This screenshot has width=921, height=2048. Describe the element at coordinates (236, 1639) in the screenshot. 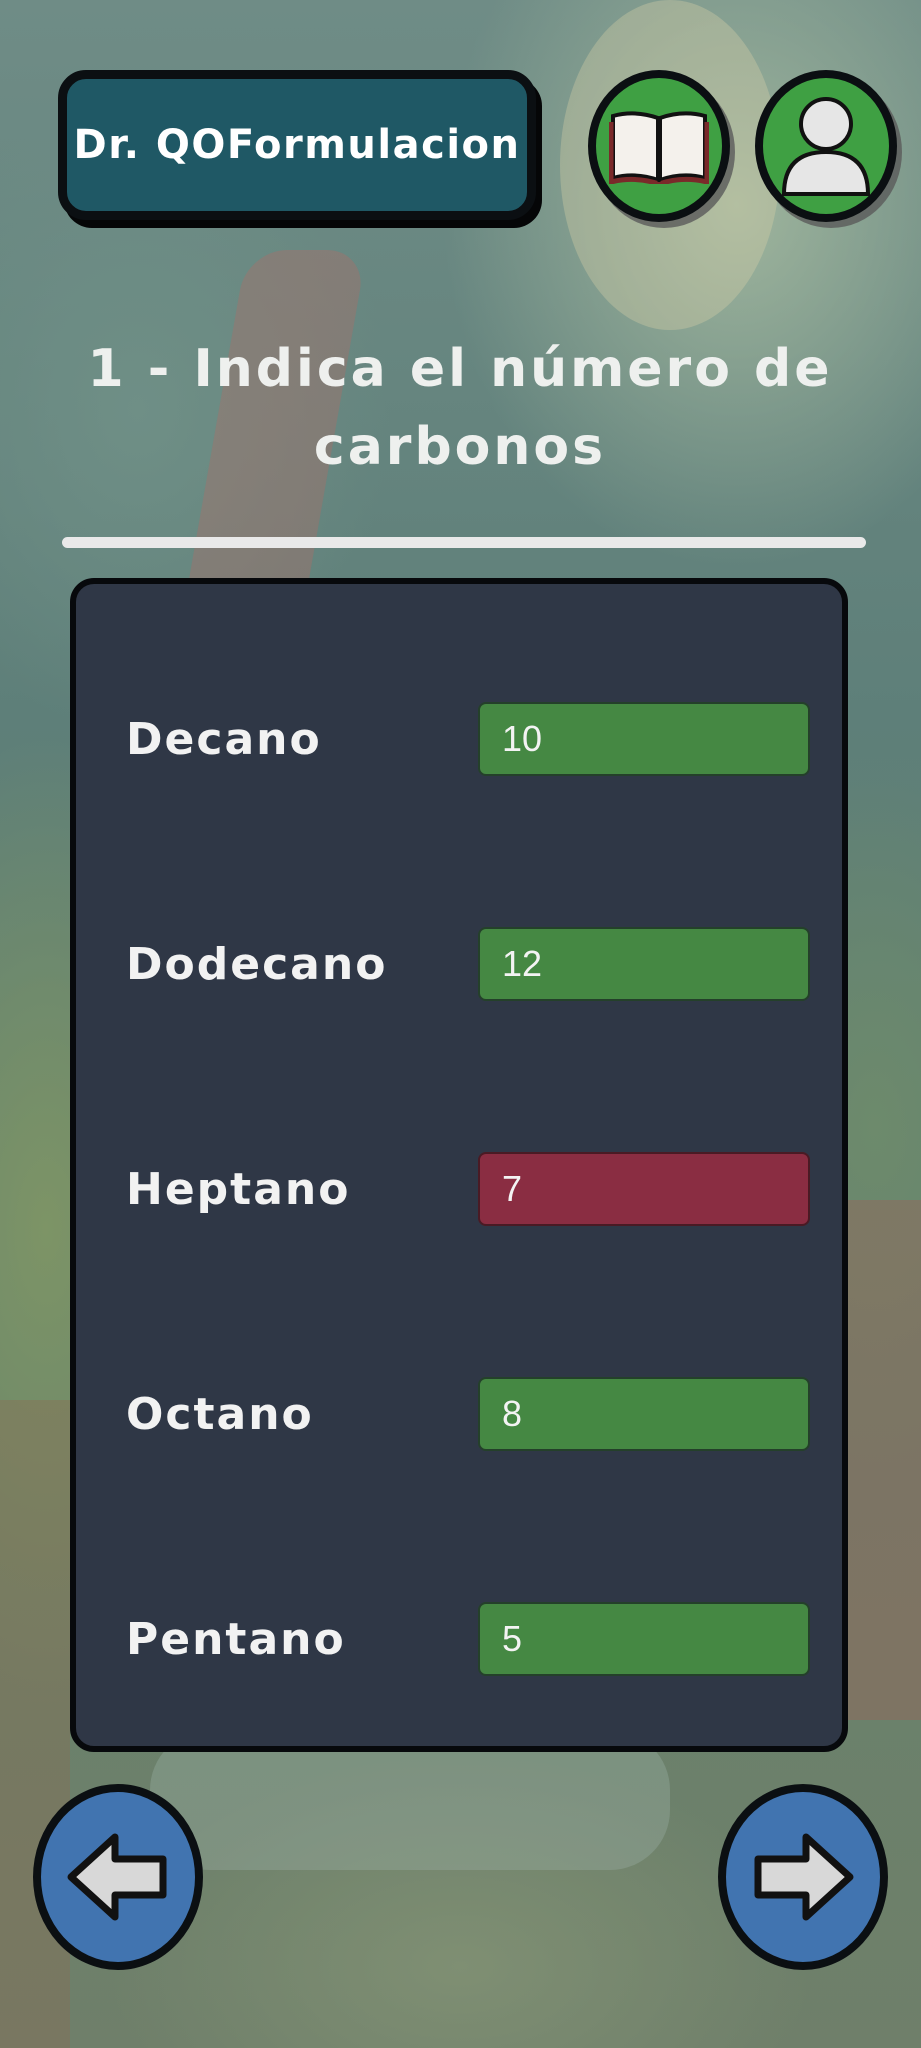

I see `compound-name: Pentano` at that location.